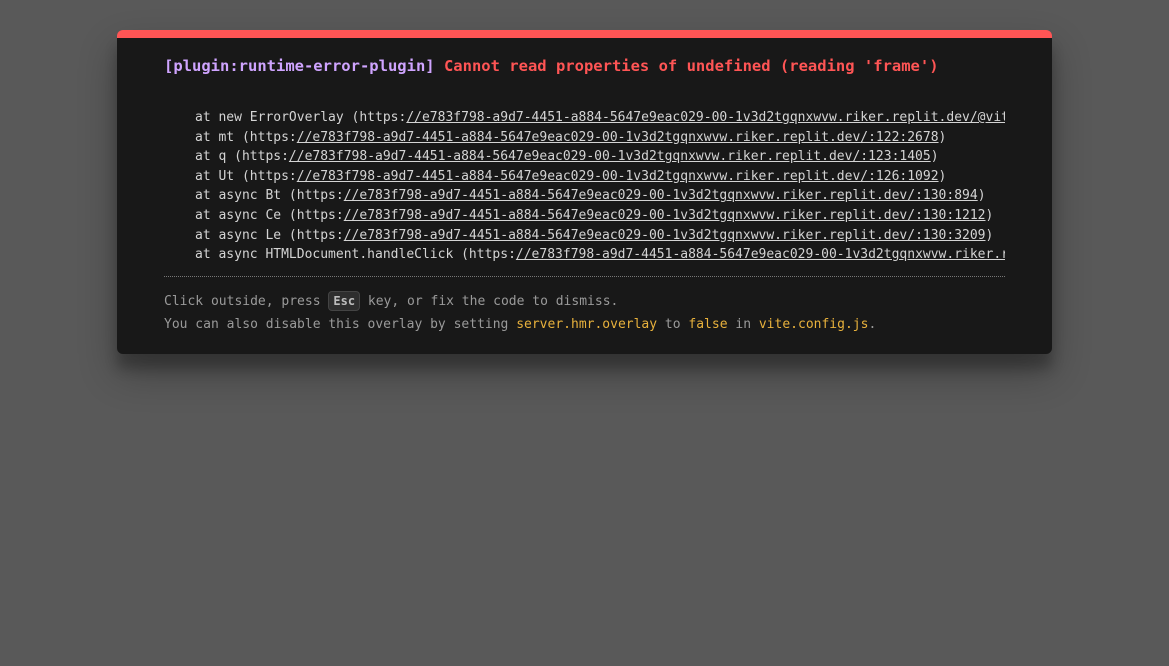 This screenshot has height=666, width=1169. Describe the element at coordinates (299, 66) in the screenshot. I see `plugin-name: [plugin:runtime-error-plugin]` at that location.